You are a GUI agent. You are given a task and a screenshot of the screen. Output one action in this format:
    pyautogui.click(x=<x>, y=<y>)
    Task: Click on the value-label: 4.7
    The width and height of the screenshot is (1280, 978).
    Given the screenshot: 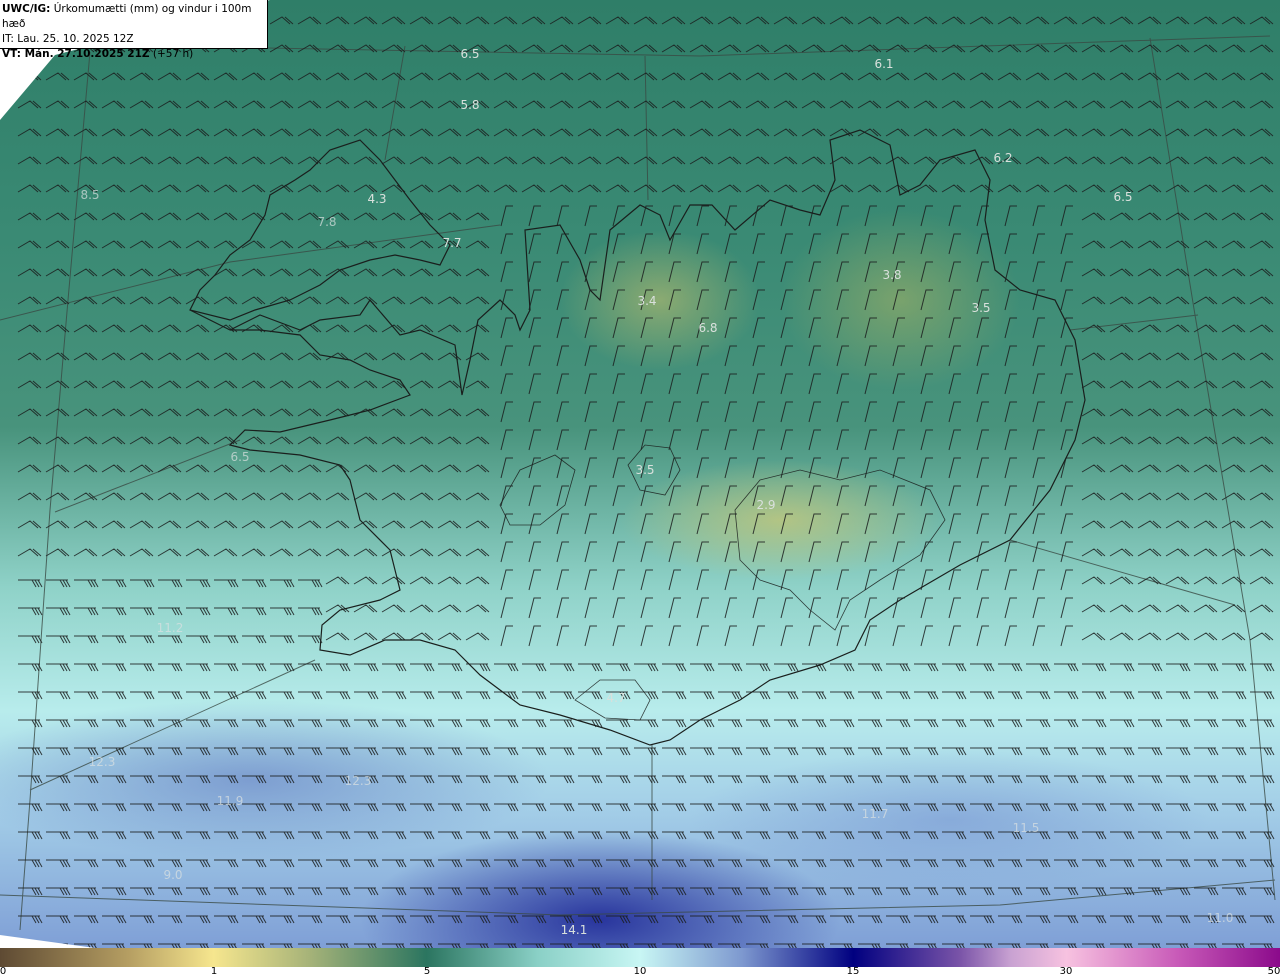 What is the action you would take?
    pyautogui.click(x=616, y=698)
    